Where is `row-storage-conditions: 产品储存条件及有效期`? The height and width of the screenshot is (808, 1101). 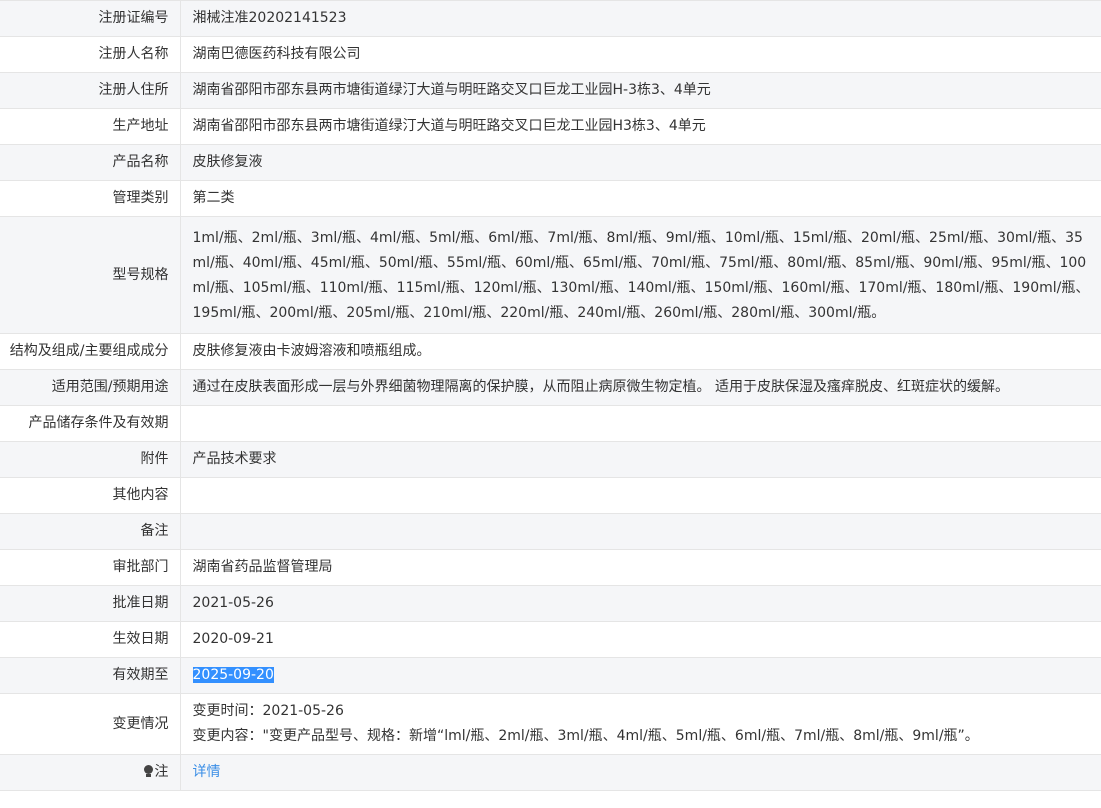
row-storage-conditions: 产品储存条件及有效期 is located at coordinates (550, 423).